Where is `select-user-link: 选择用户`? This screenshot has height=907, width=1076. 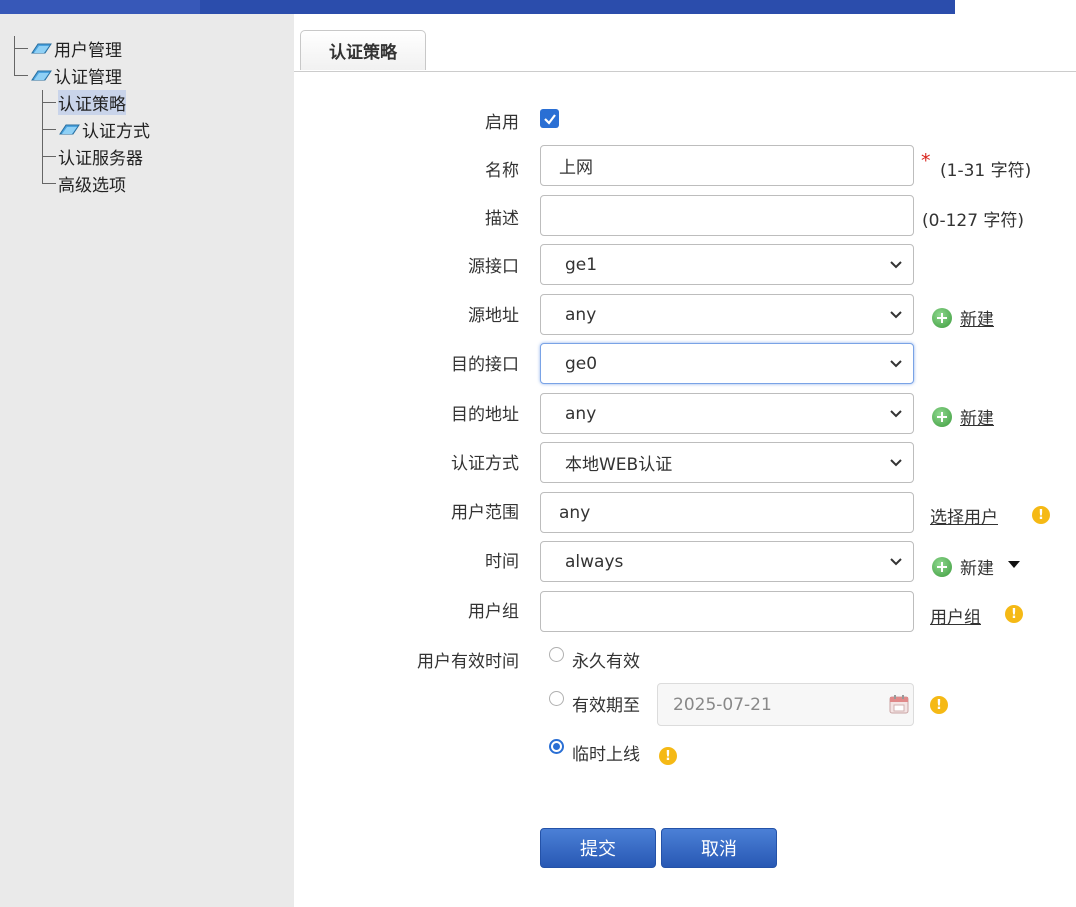
select-user-link: 选择用户 is located at coordinates (964, 515).